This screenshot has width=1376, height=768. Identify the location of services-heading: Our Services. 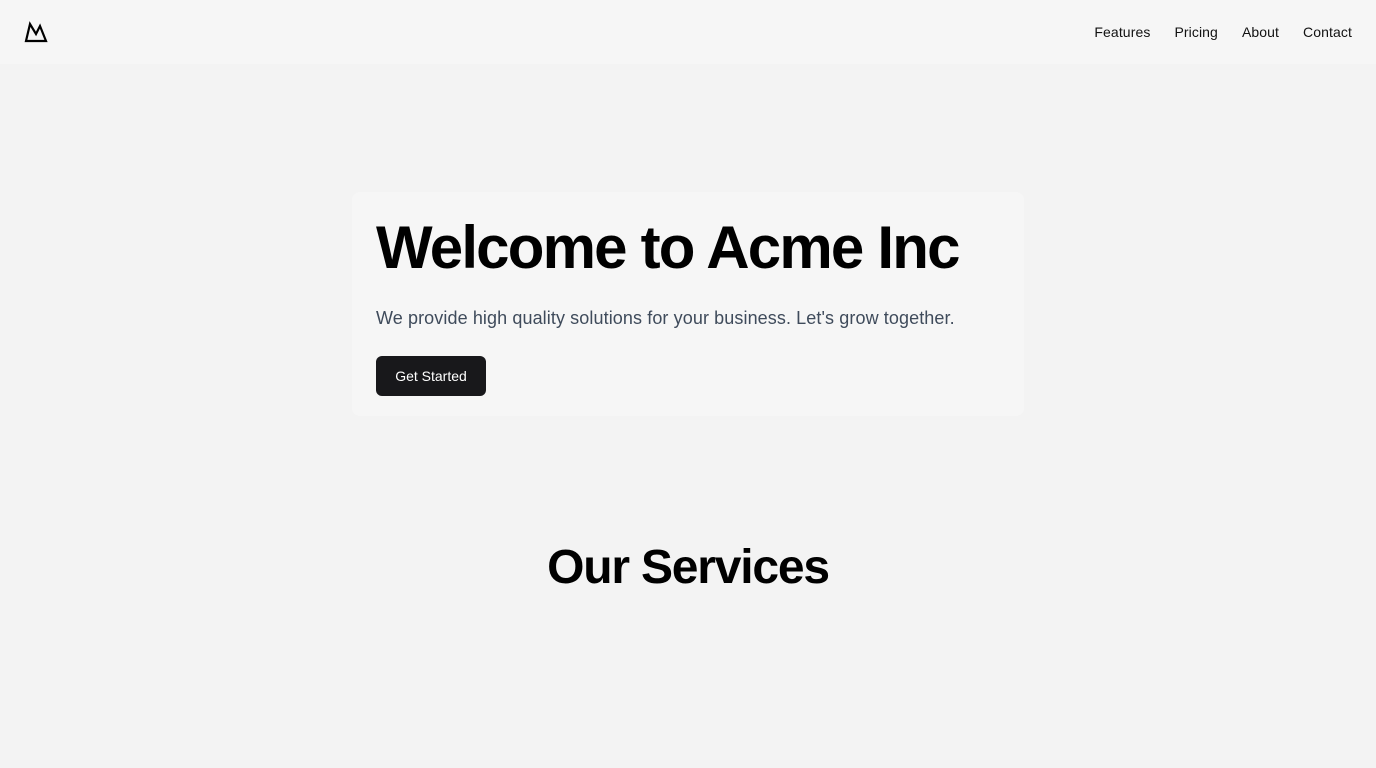
(688, 567).